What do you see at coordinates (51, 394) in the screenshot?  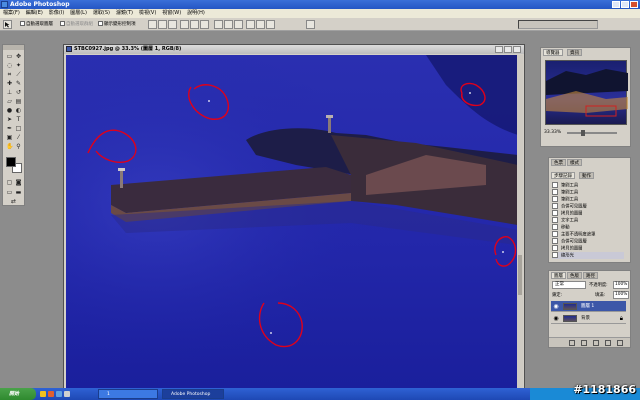 I see `quicklaunch-media-icon` at bounding box center [51, 394].